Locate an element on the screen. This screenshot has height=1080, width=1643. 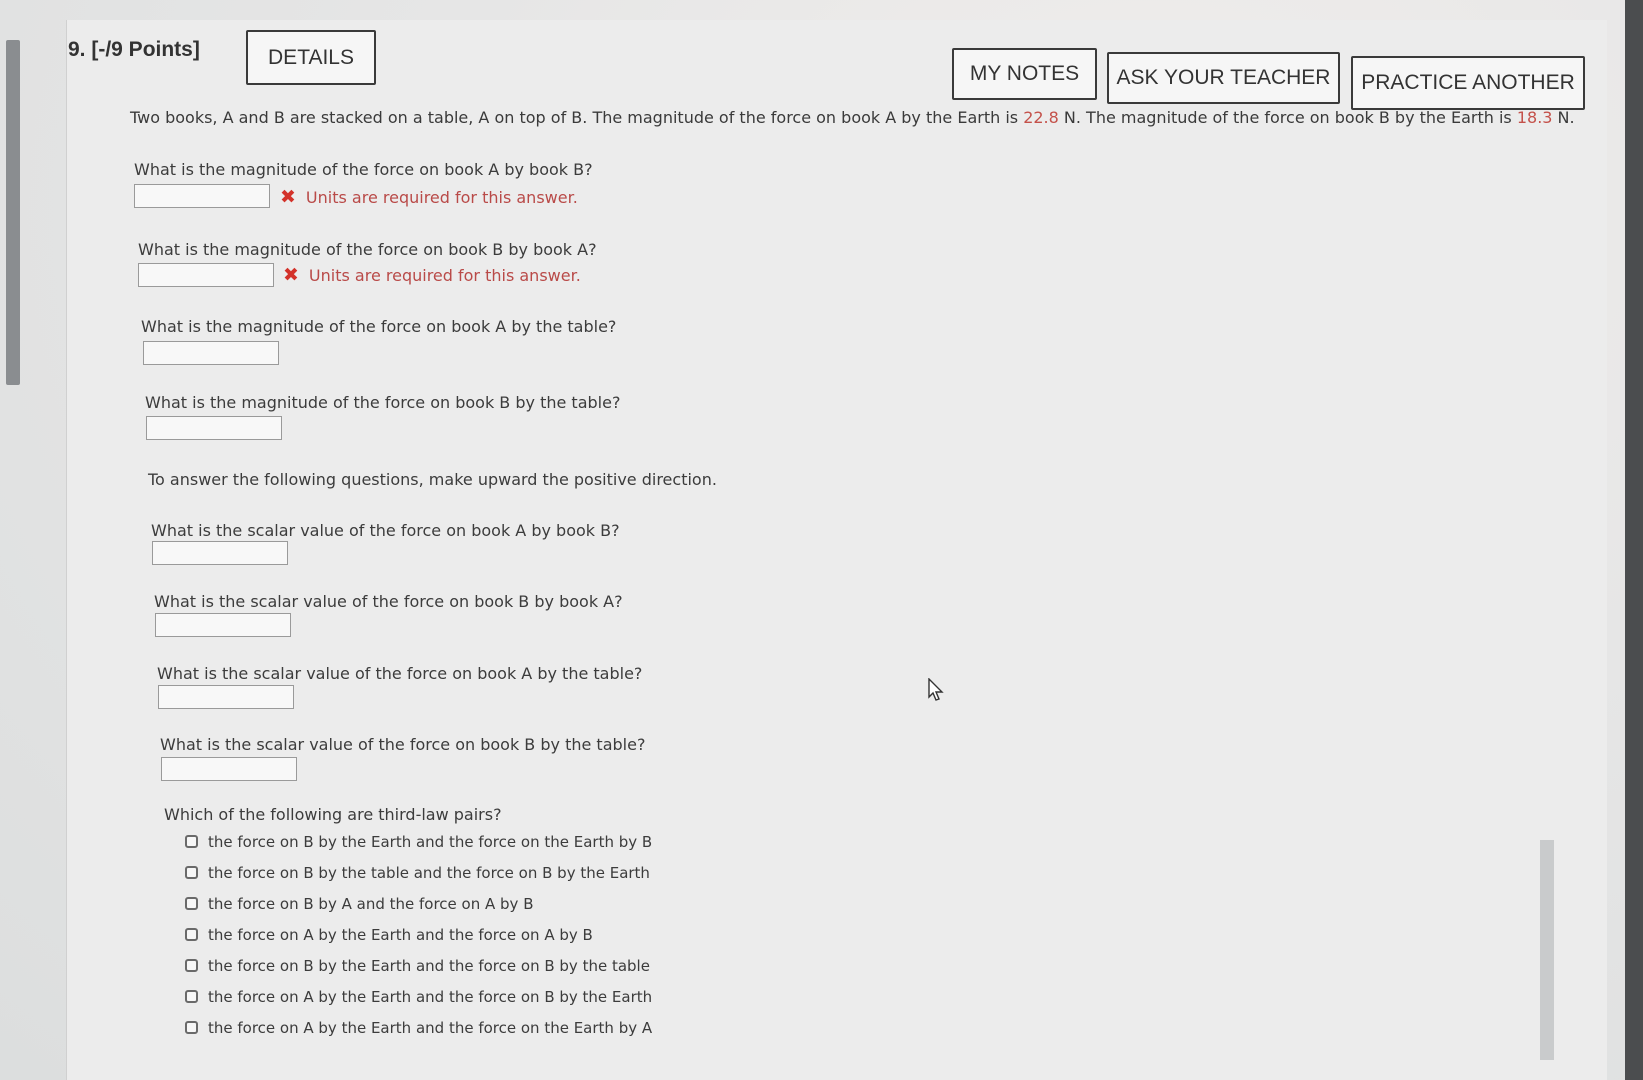
details-button: DETAILS is located at coordinates (311, 57).